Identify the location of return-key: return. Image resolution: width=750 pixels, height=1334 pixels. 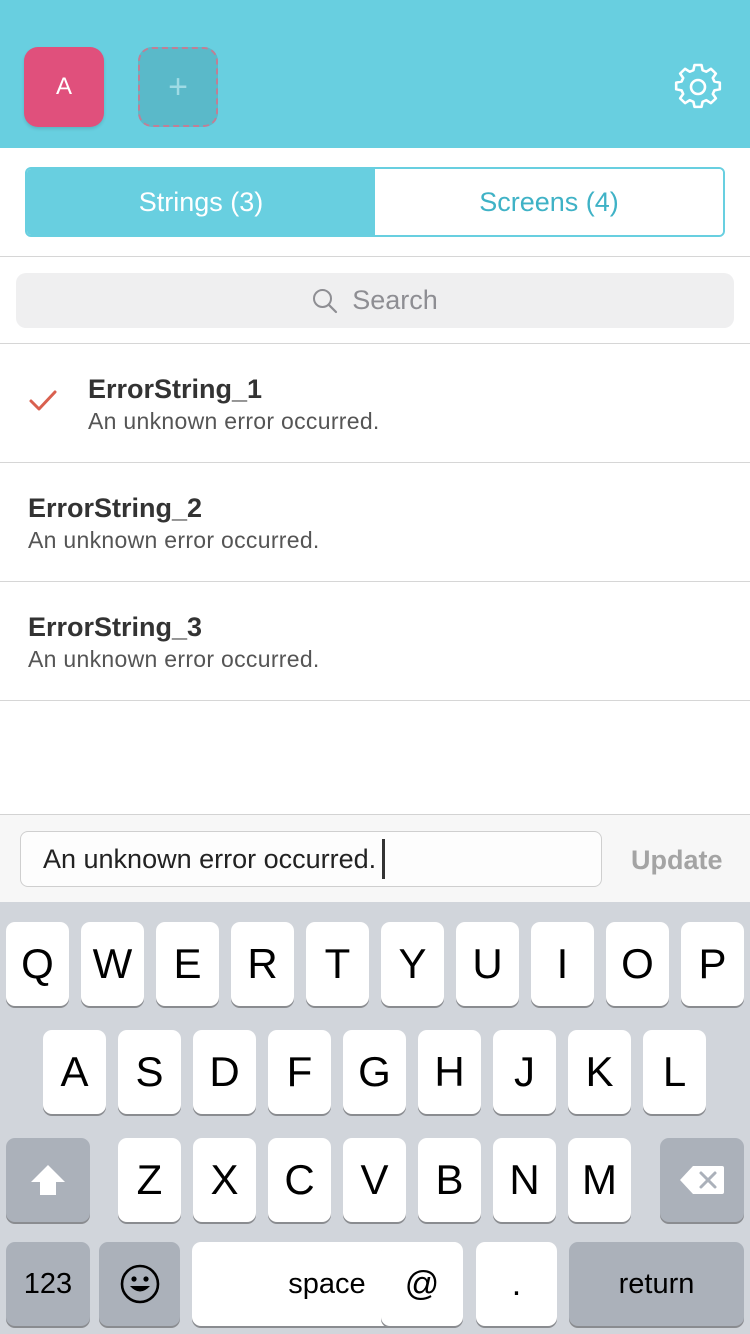
(656, 1284).